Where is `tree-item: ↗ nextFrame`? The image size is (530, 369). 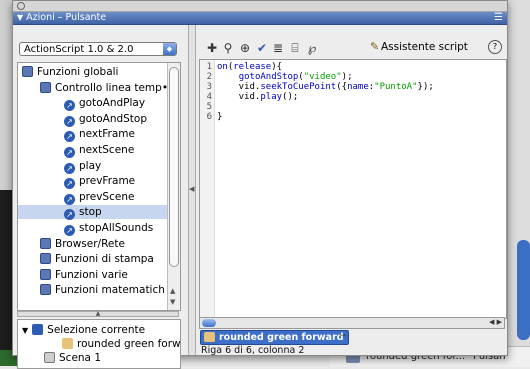 tree-item: ↗ nextFrame is located at coordinates (99, 135).